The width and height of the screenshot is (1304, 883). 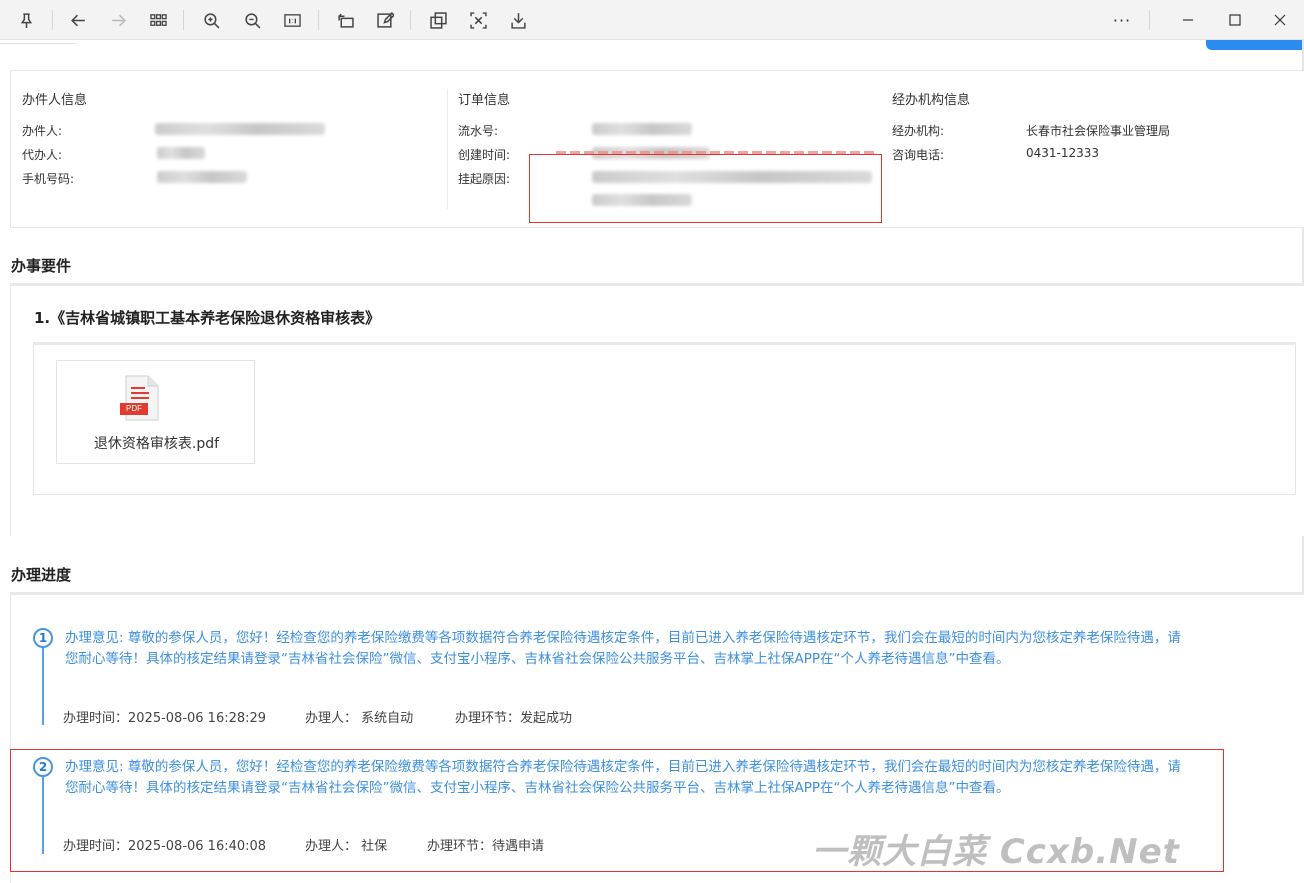 What do you see at coordinates (514, 718) in the screenshot?
I see `step-stage: 办理环节：发起成功` at bounding box center [514, 718].